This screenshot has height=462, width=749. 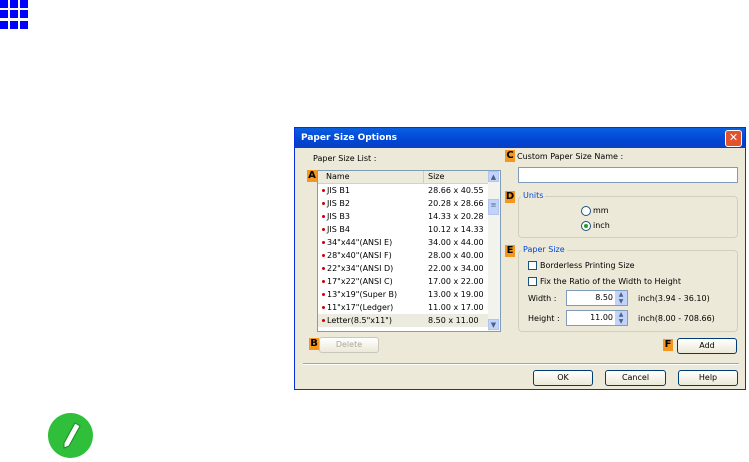 I want to click on delete-button: Delete, so click(x=349, y=345).